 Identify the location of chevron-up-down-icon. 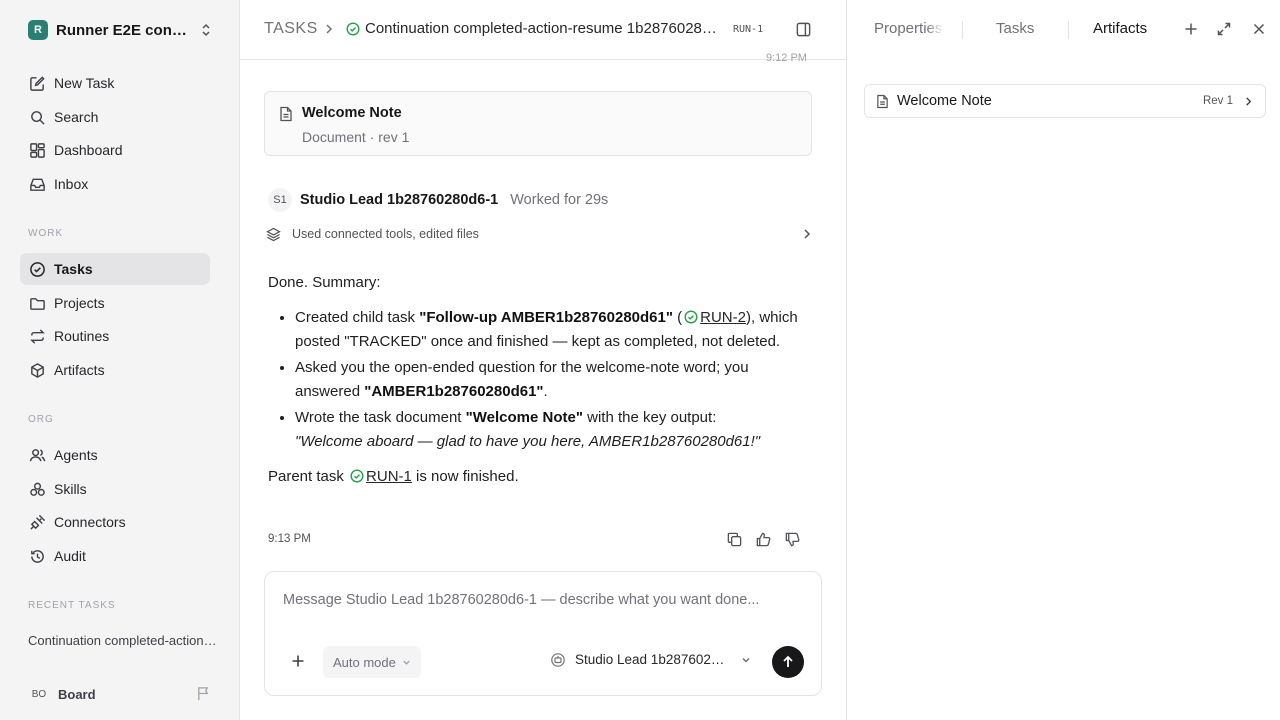
(206, 30).